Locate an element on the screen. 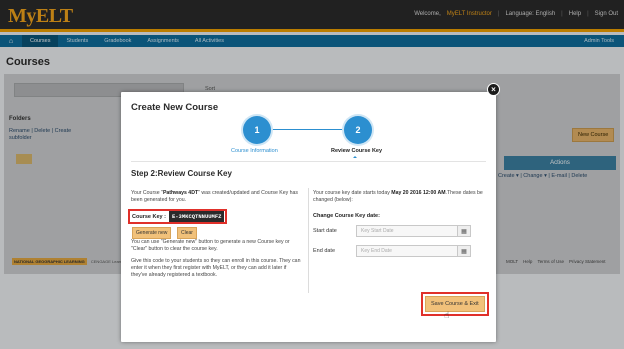 The width and height of the screenshot is (624, 349). generate-new-button: Generate new is located at coordinates (152, 233).